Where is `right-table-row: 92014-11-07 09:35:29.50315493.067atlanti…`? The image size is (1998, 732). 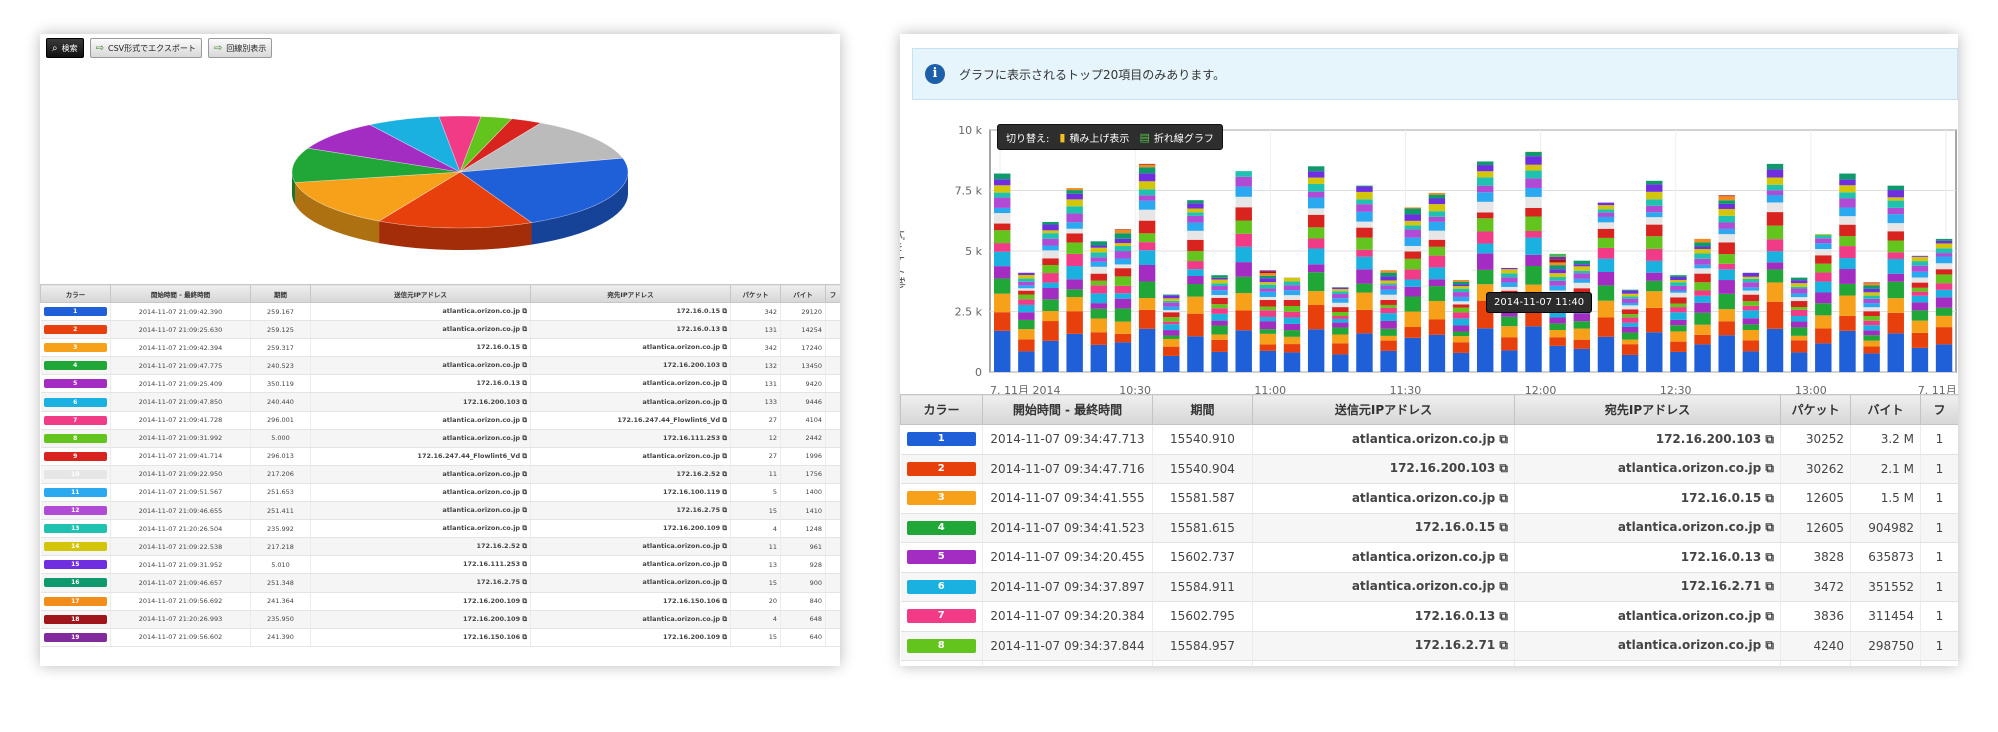 right-table-row: 92014-11-07 09:35:29.50315493.067atlanti… is located at coordinates (1429, 663).